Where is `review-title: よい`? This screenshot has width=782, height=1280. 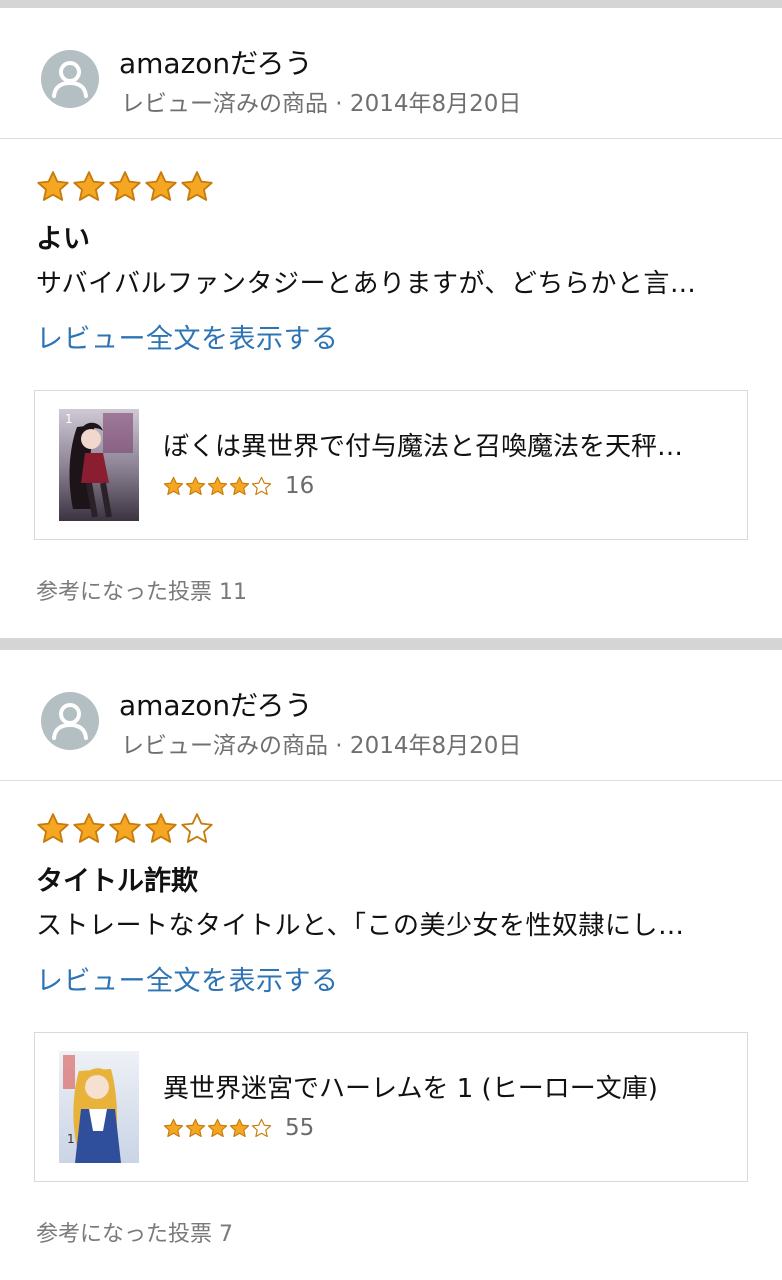
review-title: よい is located at coordinates (63, 239).